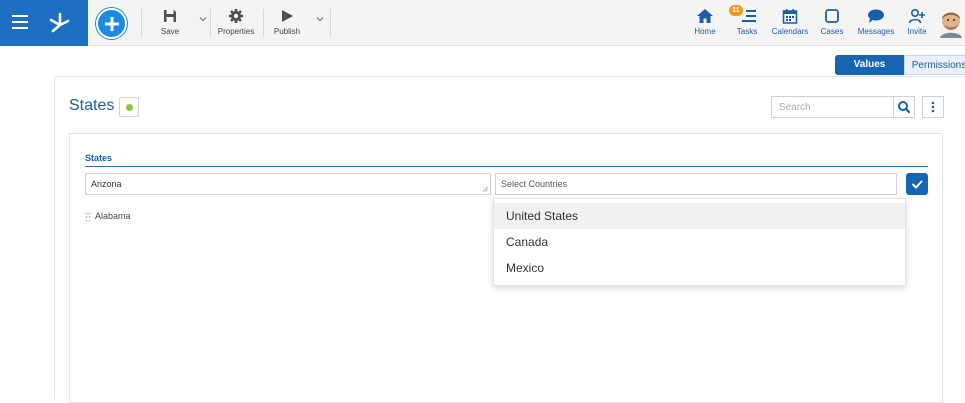 This screenshot has height=403, width=965. I want to click on dropdown-option-mexico: Mexico, so click(699, 268).